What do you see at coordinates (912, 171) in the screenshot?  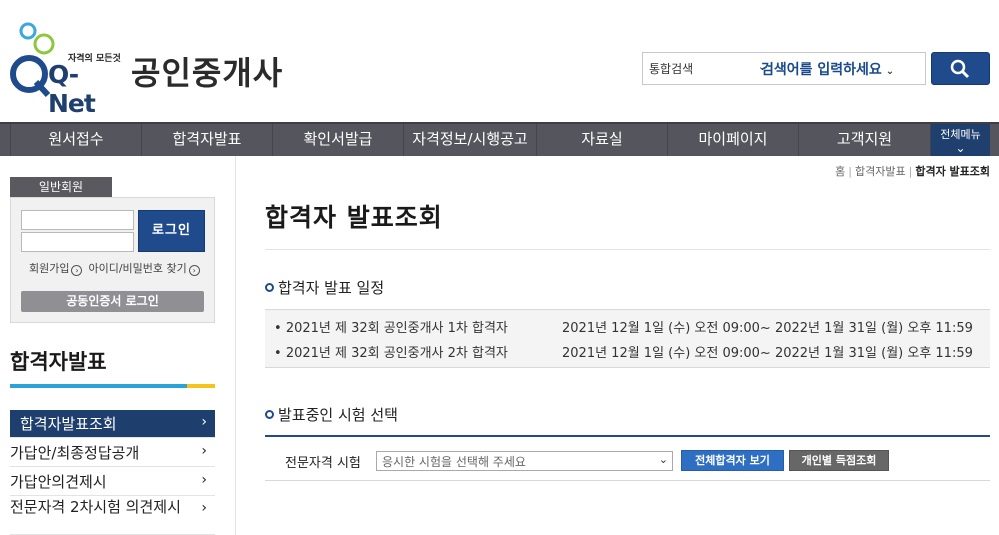 I see `breadcrumb: 홈 | 합격자발표 | 합격자 발표조회` at bounding box center [912, 171].